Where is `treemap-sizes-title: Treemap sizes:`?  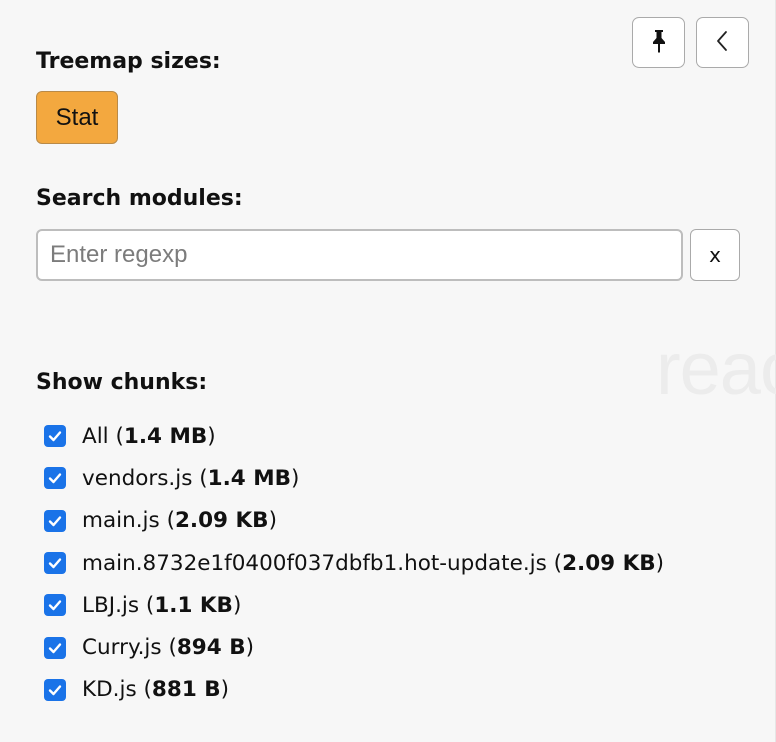
treemap-sizes-title: Treemap sizes: is located at coordinates (128, 61).